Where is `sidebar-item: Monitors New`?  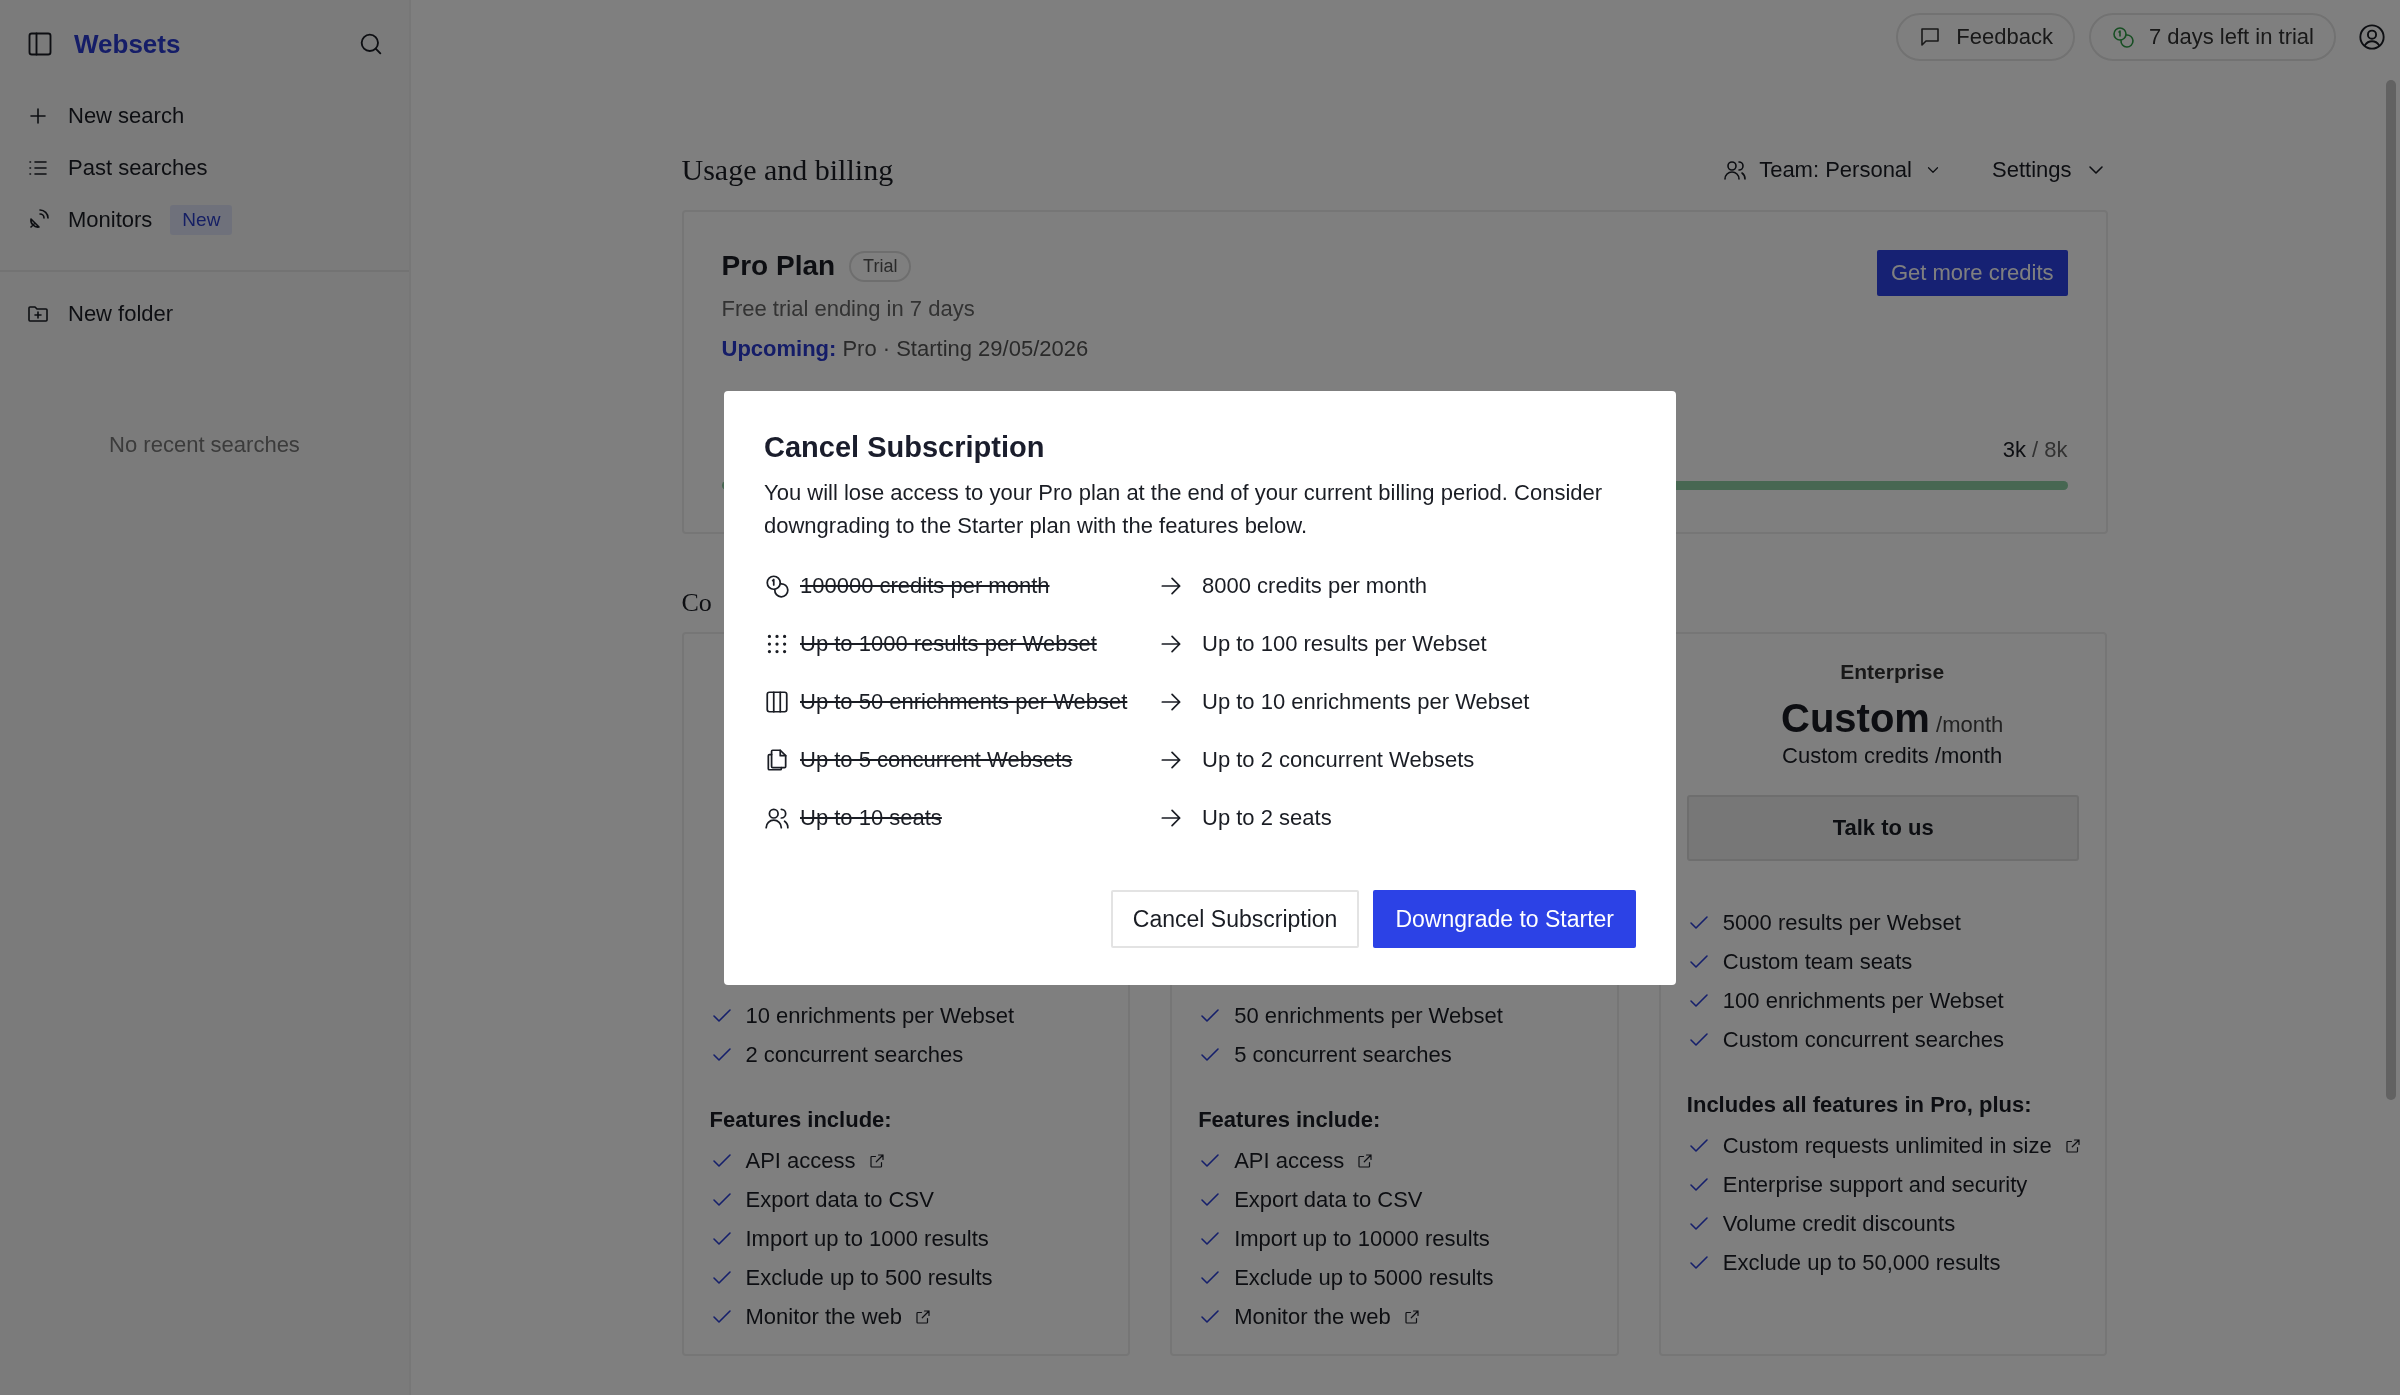 sidebar-item: Monitors New is located at coordinates (217, 220).